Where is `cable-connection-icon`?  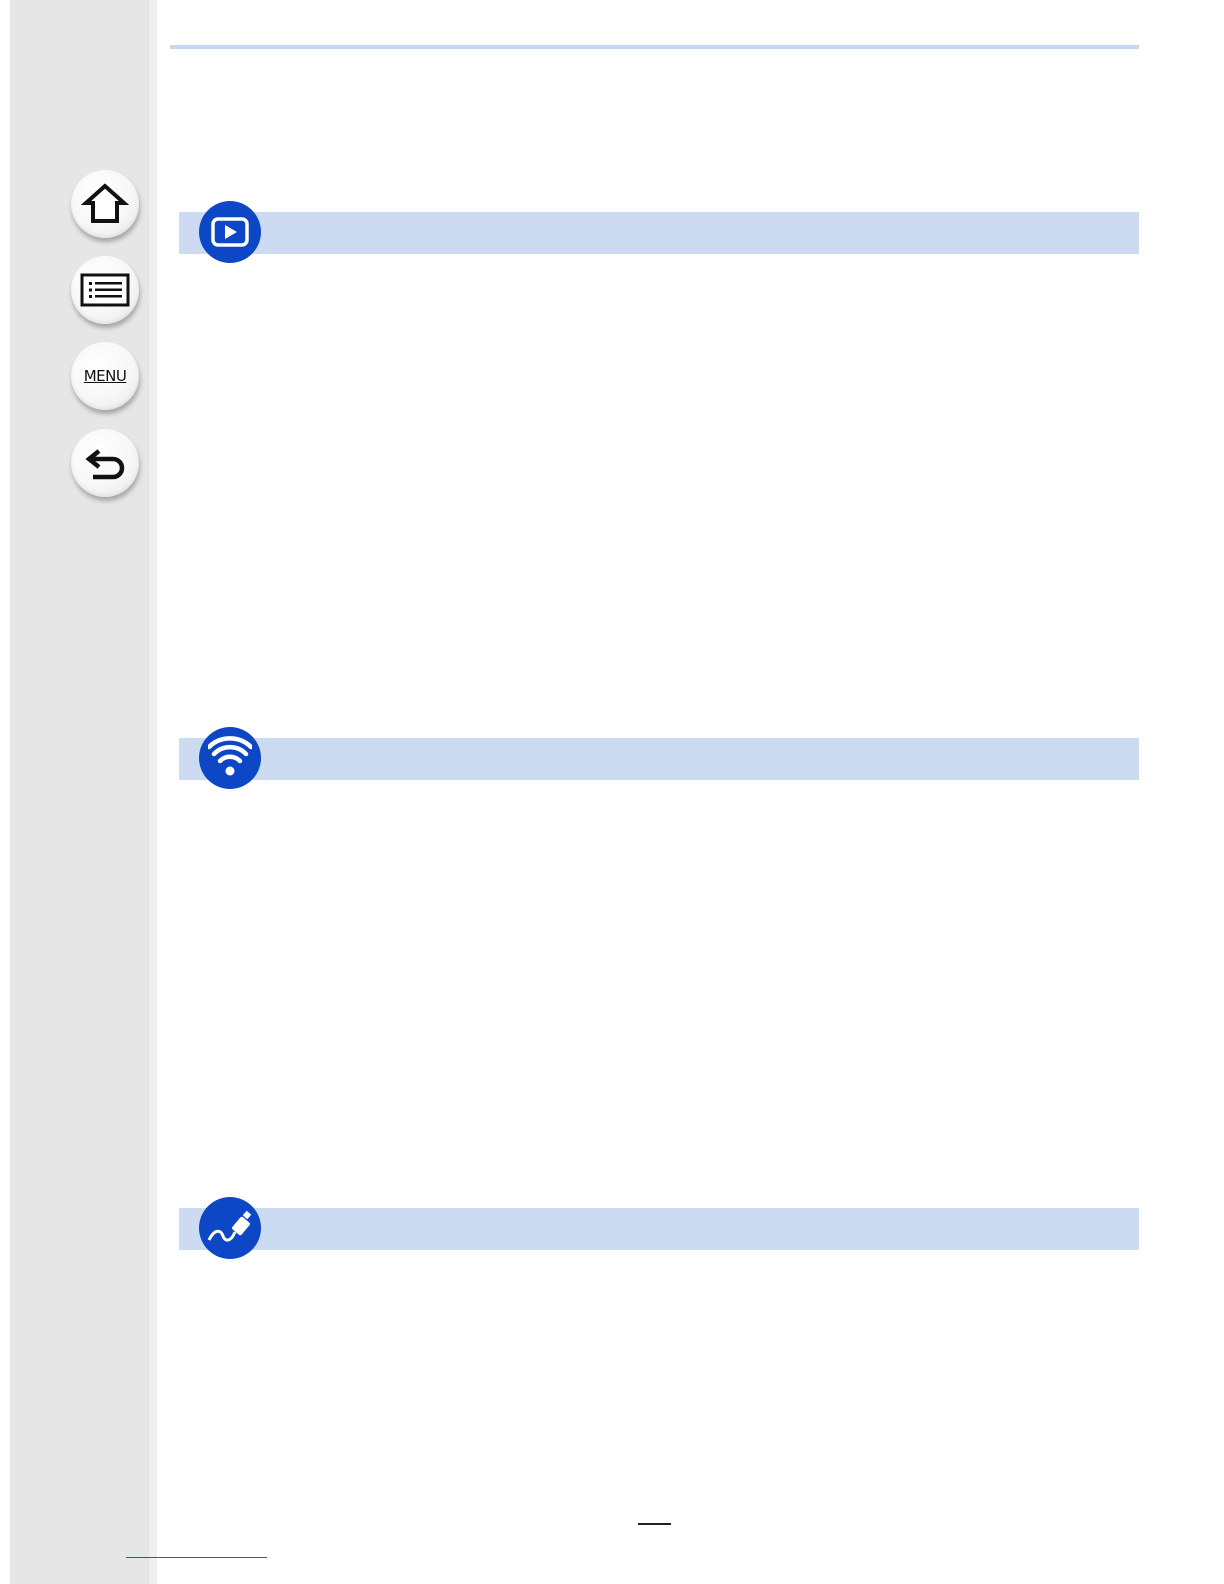
cable-connection-icon is located at coordinates (229, 1226).